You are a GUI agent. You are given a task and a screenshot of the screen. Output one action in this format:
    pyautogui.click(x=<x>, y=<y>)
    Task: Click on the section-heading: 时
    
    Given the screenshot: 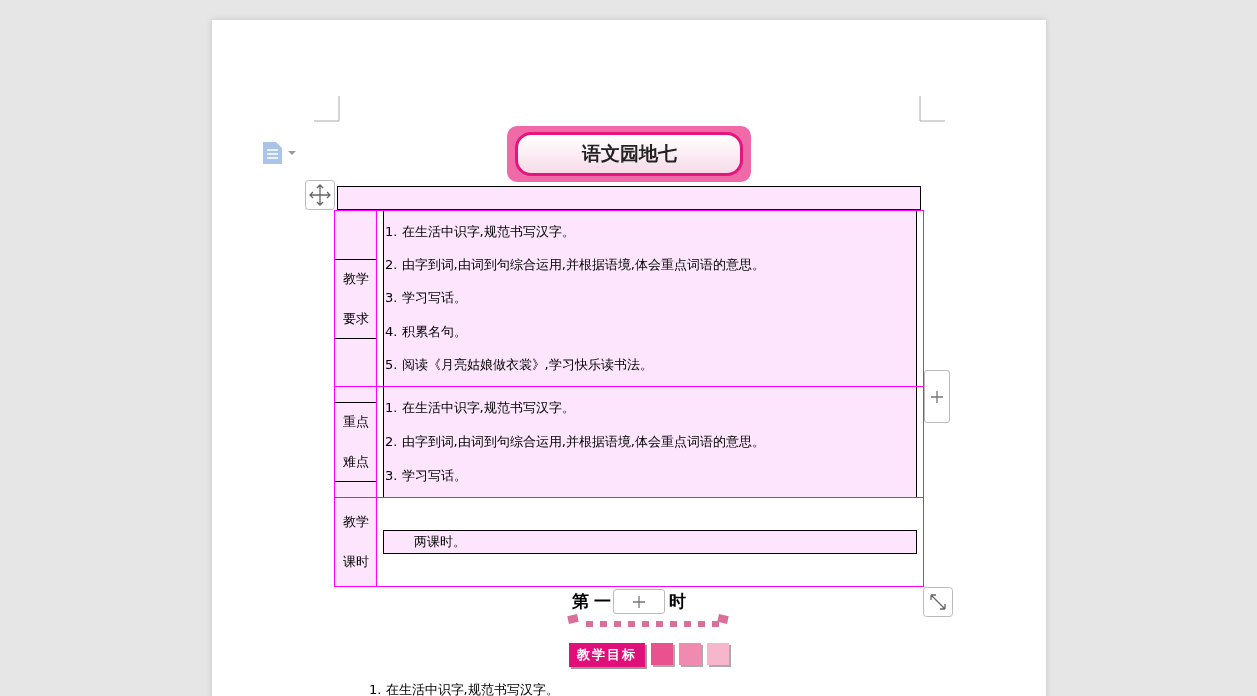 What is the action you would take?
    pyautogui.click(x=678, y=601)
    